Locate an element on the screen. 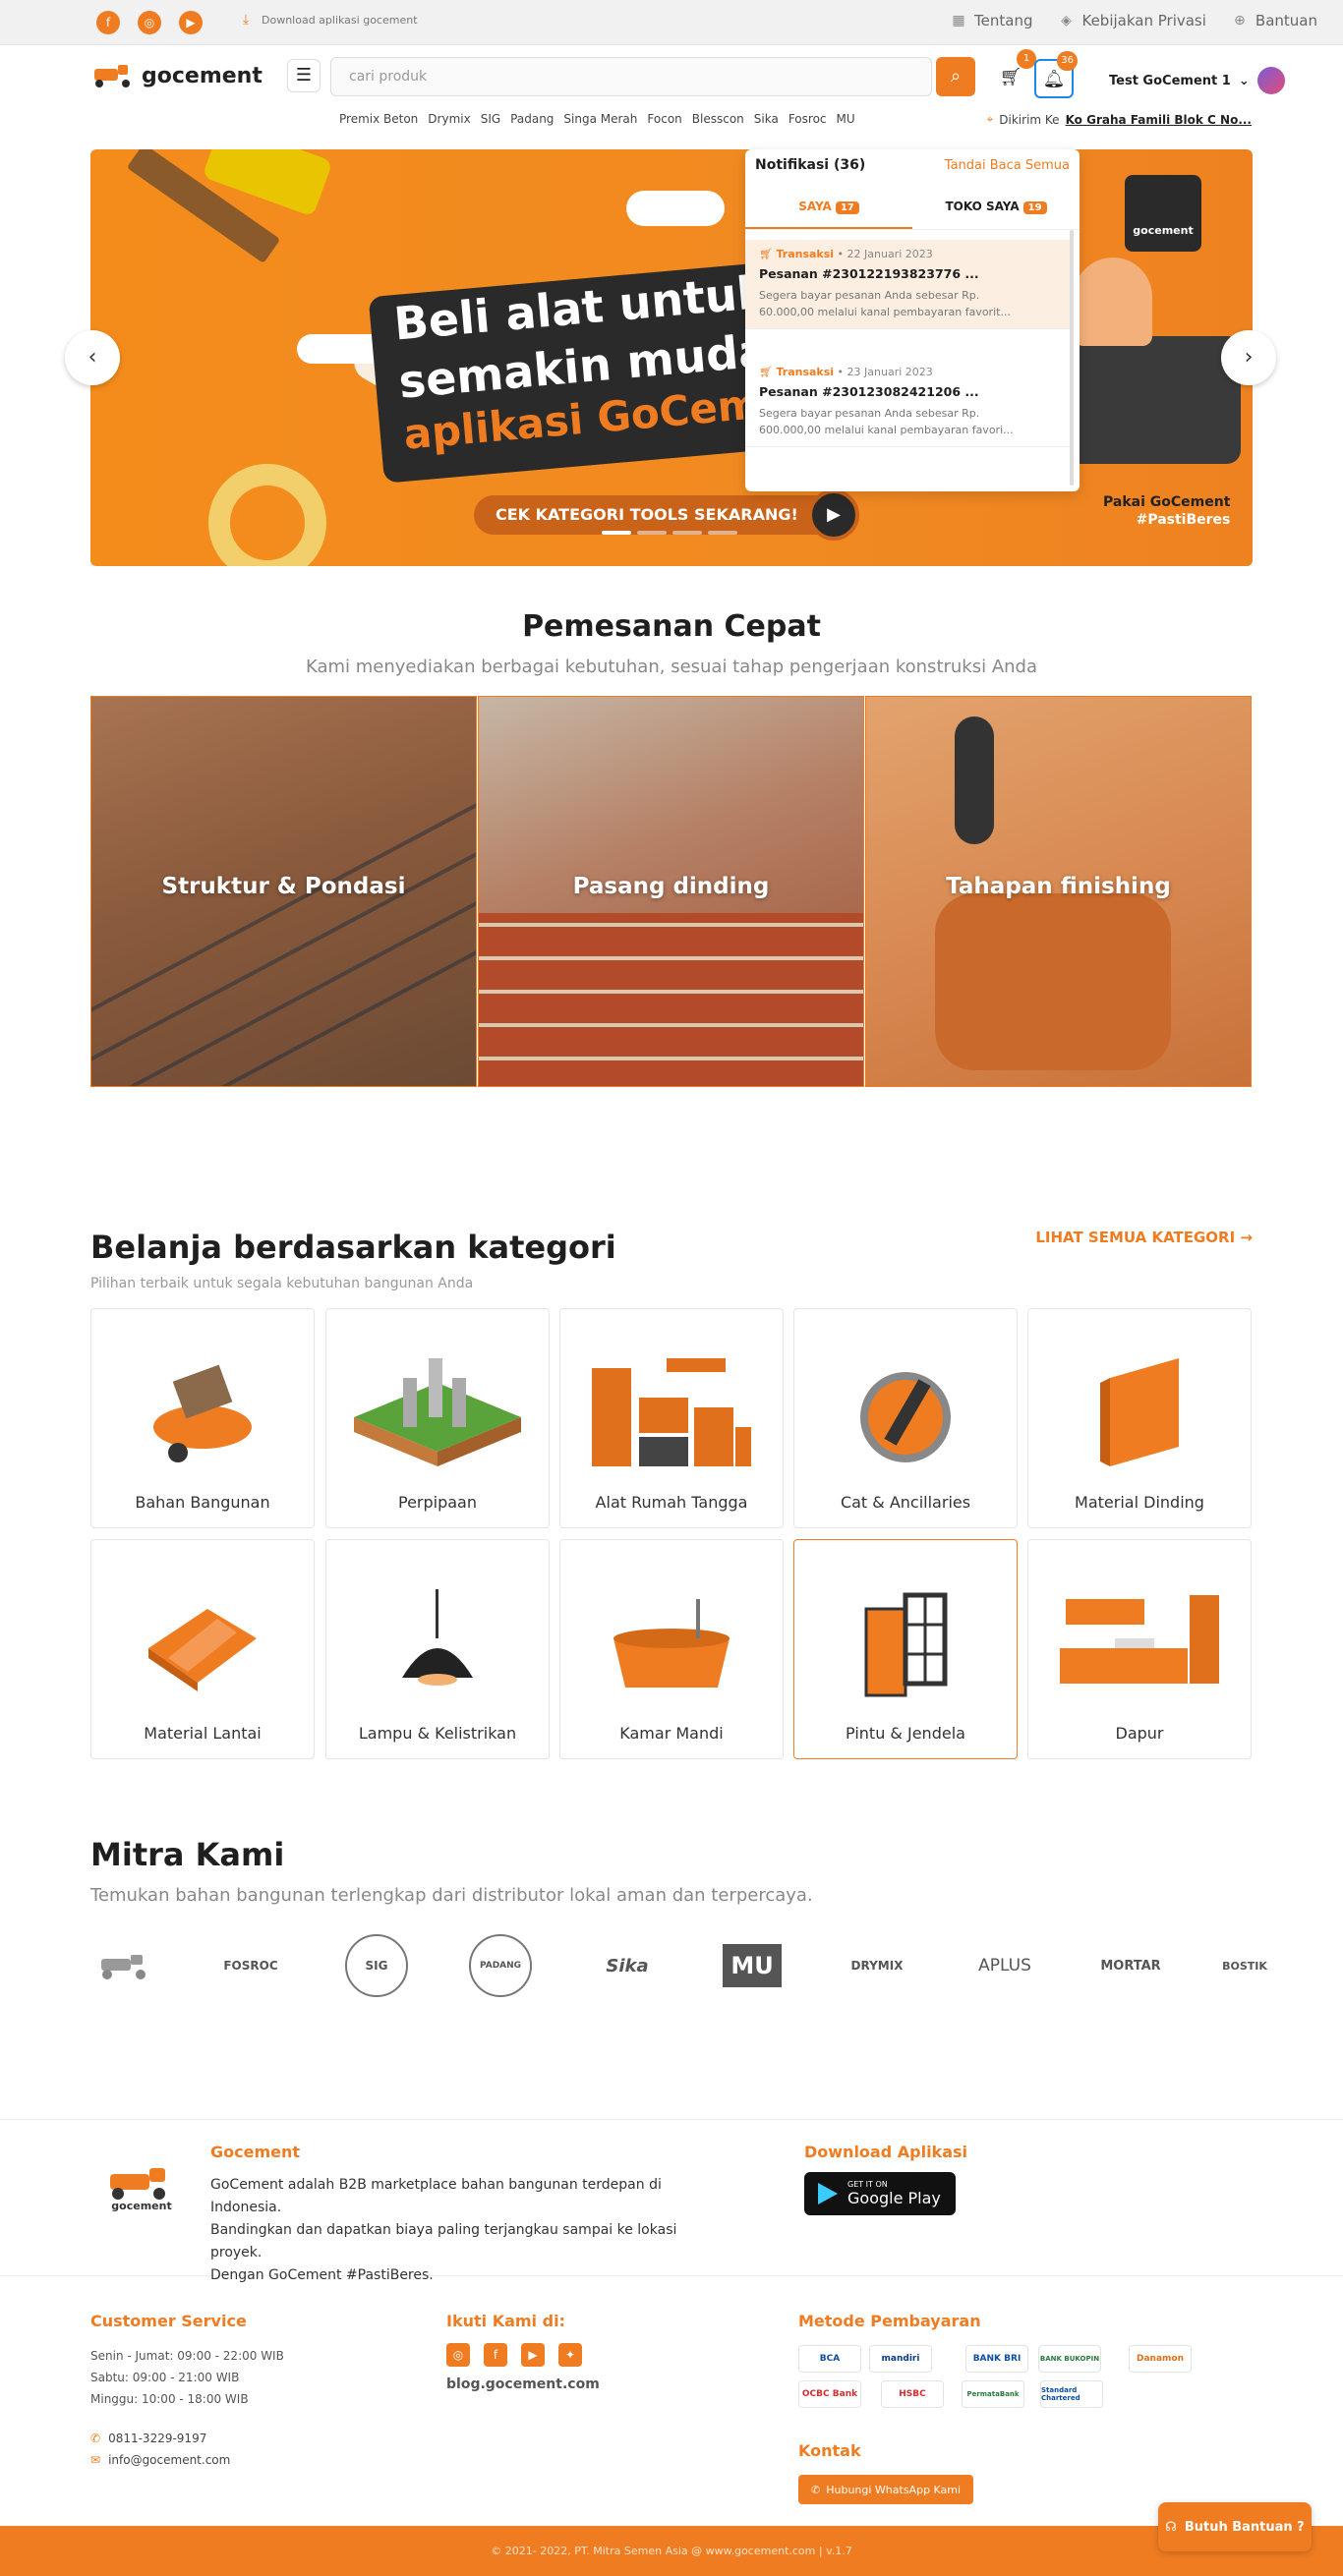 Image resolution: width=1343 pixels, height=2576 pixels. quick-card-struktur: Struktur & Pondasi is located at coordinates (283, 892).